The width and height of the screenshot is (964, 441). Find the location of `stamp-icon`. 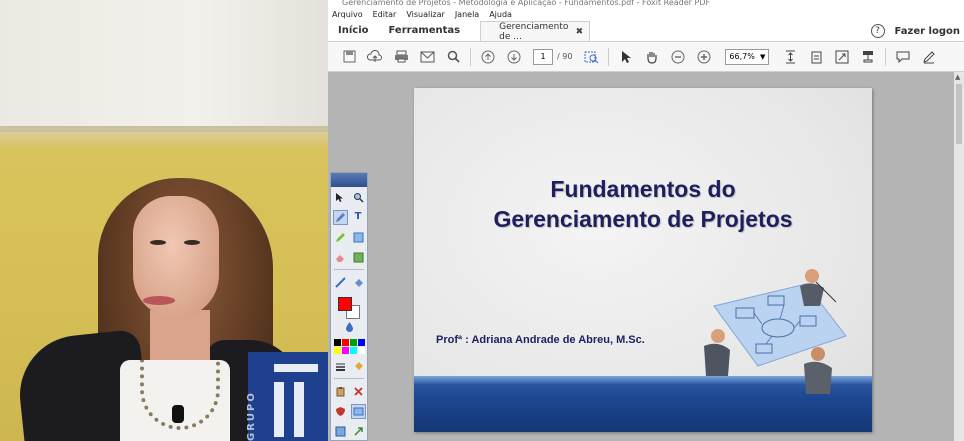

stamp-icon is located at coordinates (868, 57).